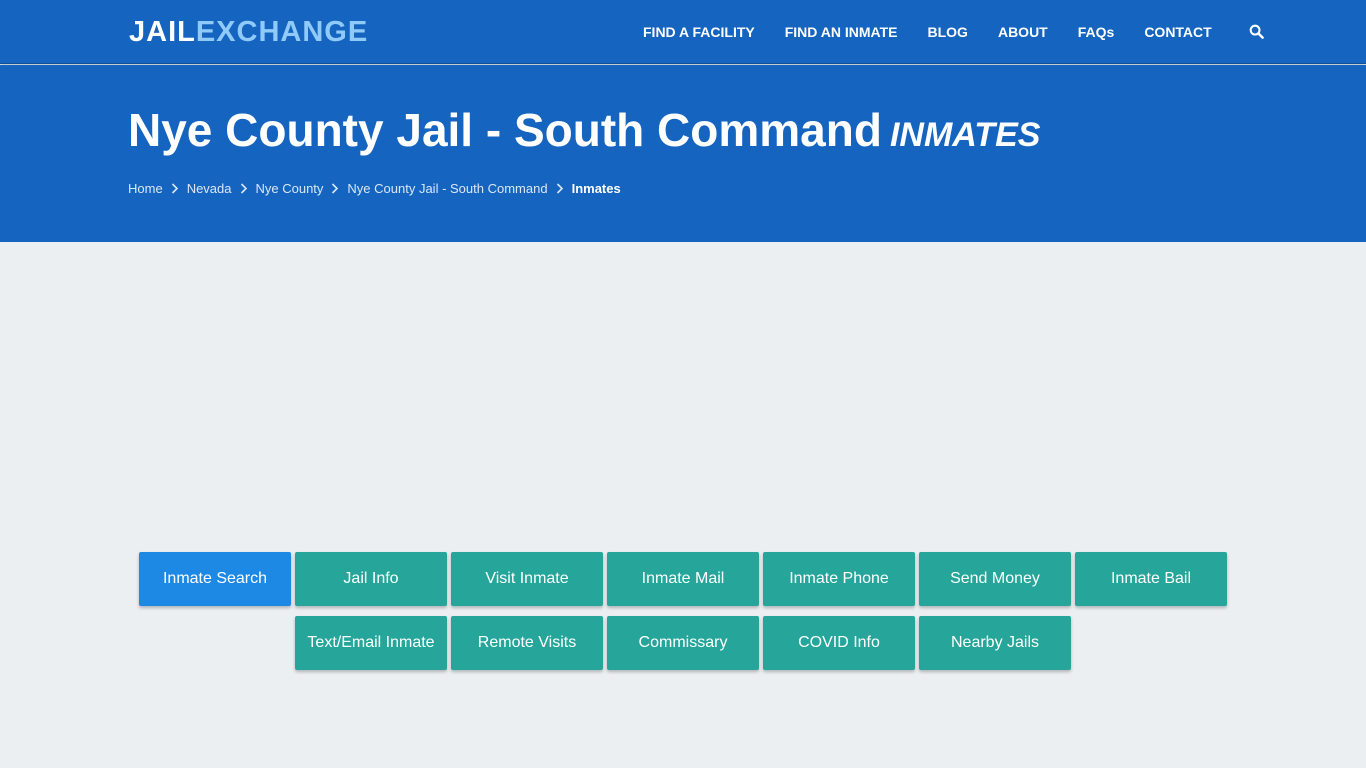 This screenshot has width=1366, height=768. I want to click on search-icon, so click(1257, 32).